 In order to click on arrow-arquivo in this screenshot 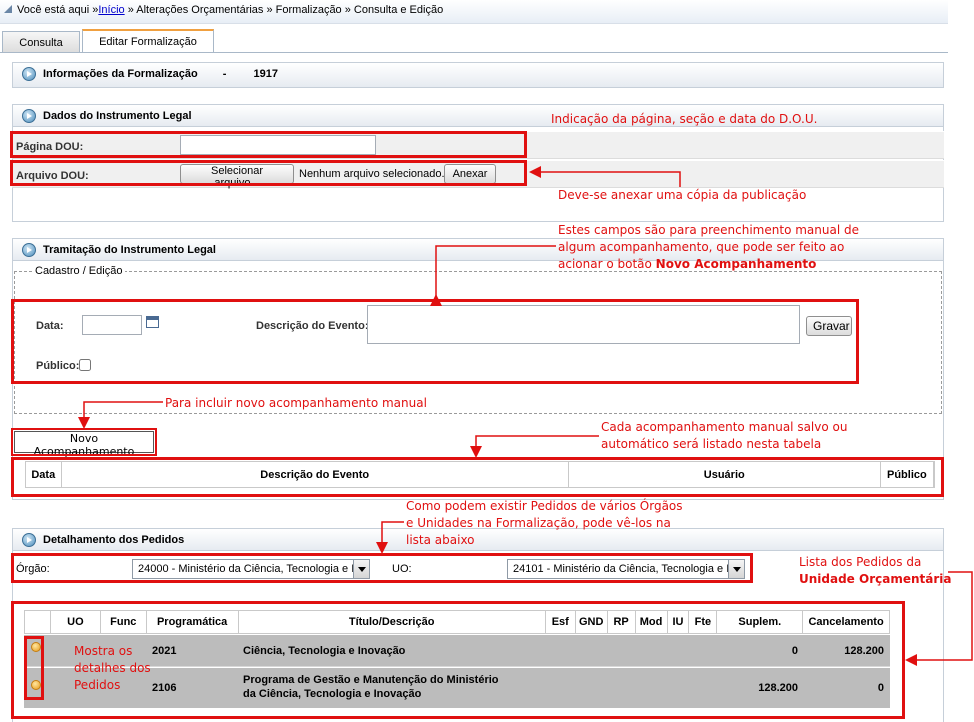, I will do `click(605, 176)`.